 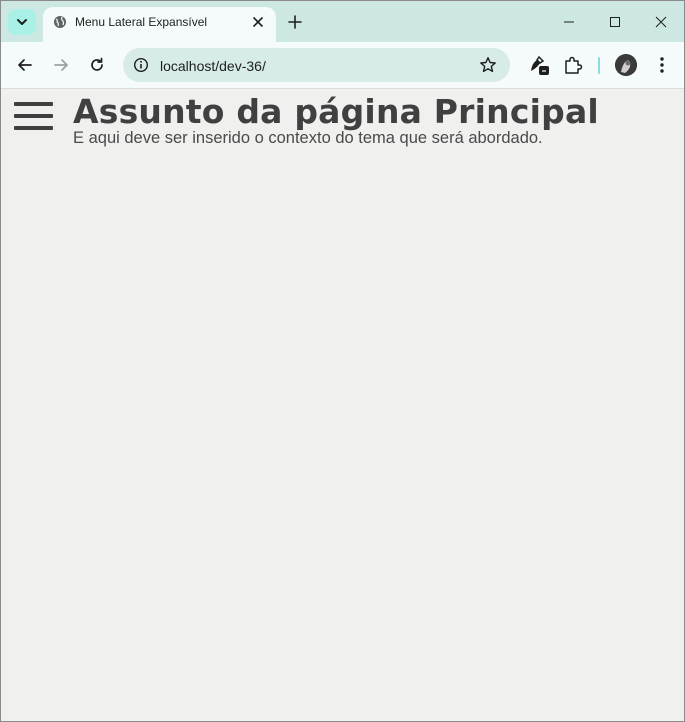 I want to click on profile-avatar, so click(x=626, y=65).